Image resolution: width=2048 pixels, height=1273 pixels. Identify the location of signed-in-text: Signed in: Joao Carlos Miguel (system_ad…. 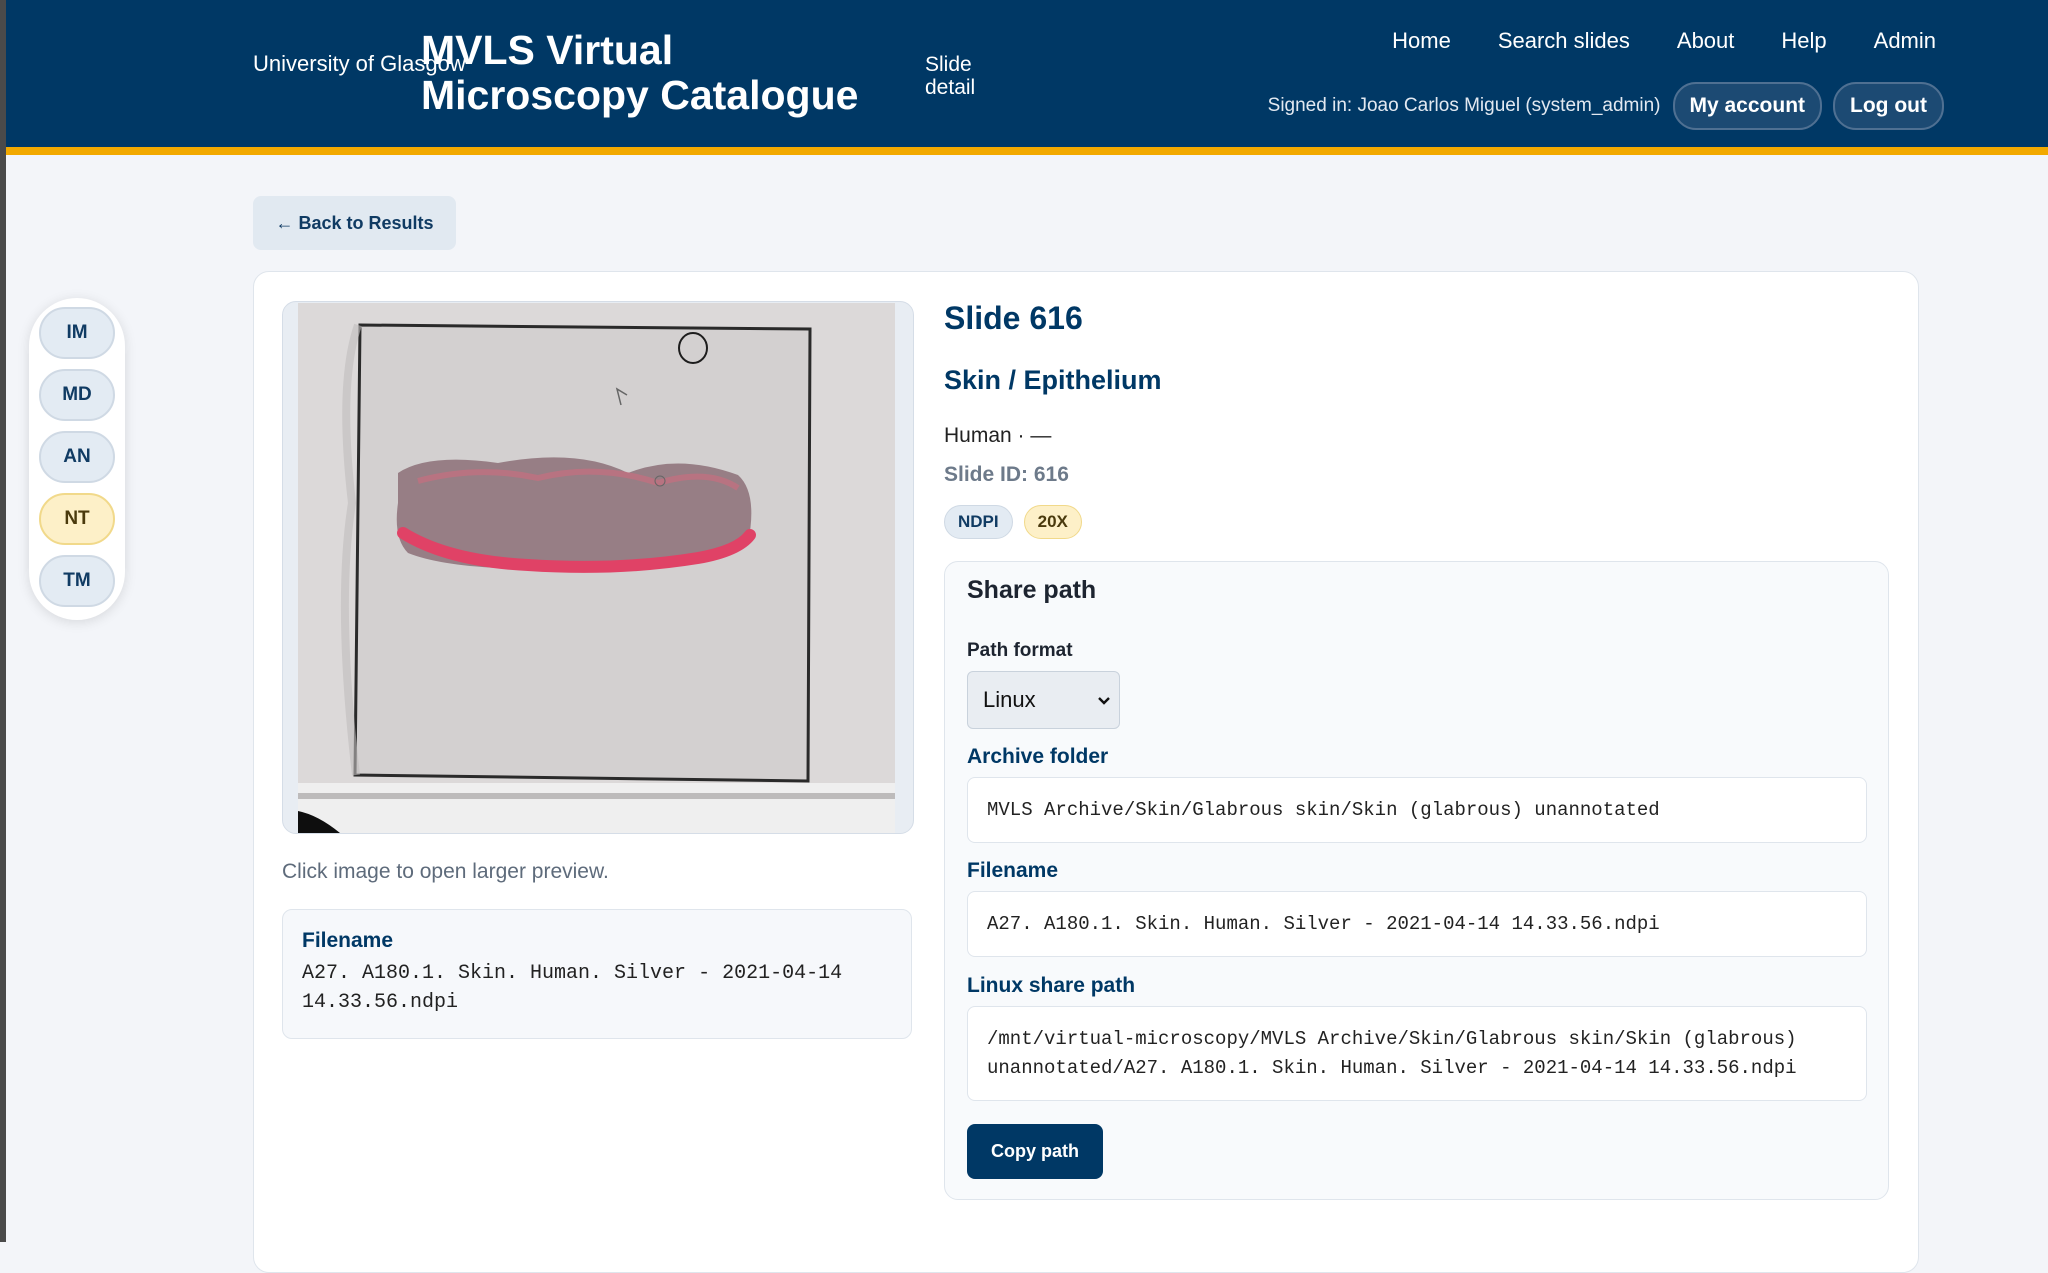
(1464, 105).